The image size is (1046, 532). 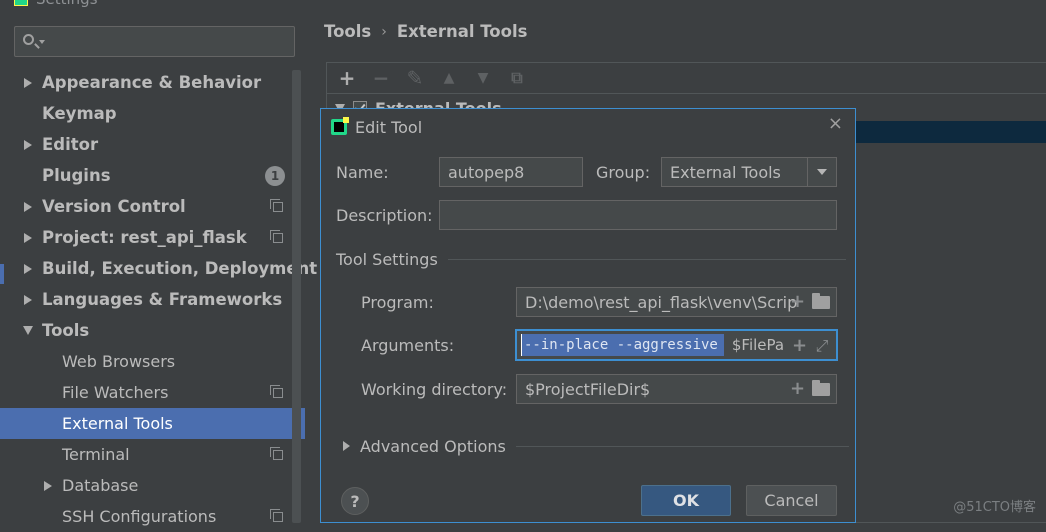 What do you see at coordinates (791, 500) in the screenshot?
I see `cancel-button: Cancel` at bounding box center [791, 500].